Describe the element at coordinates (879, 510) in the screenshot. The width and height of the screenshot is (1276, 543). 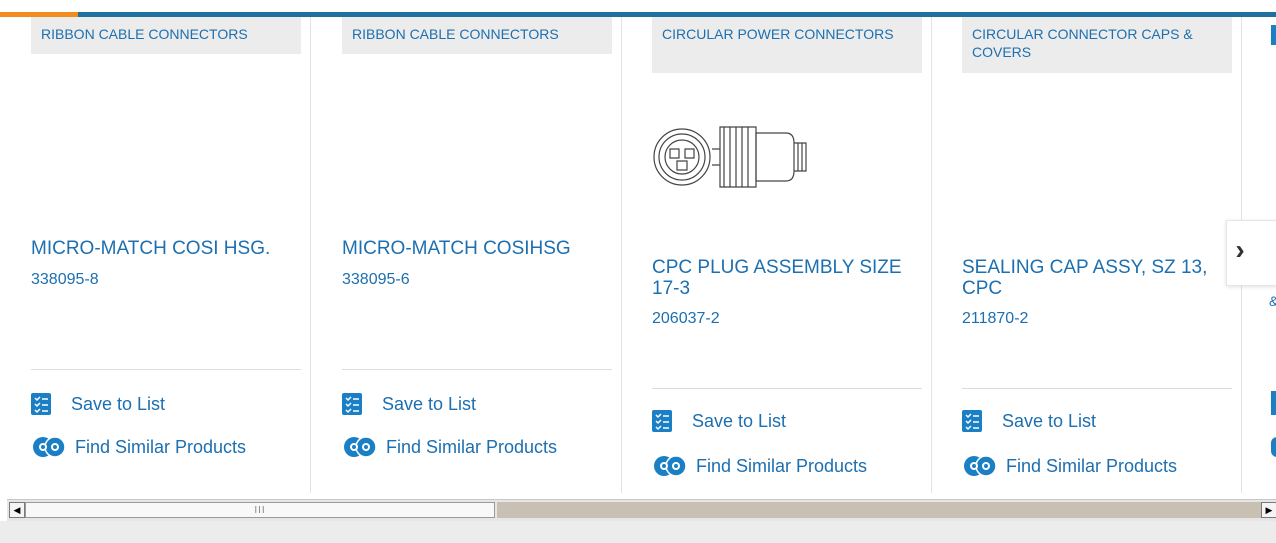
I see `scrollbar-track` at that location.